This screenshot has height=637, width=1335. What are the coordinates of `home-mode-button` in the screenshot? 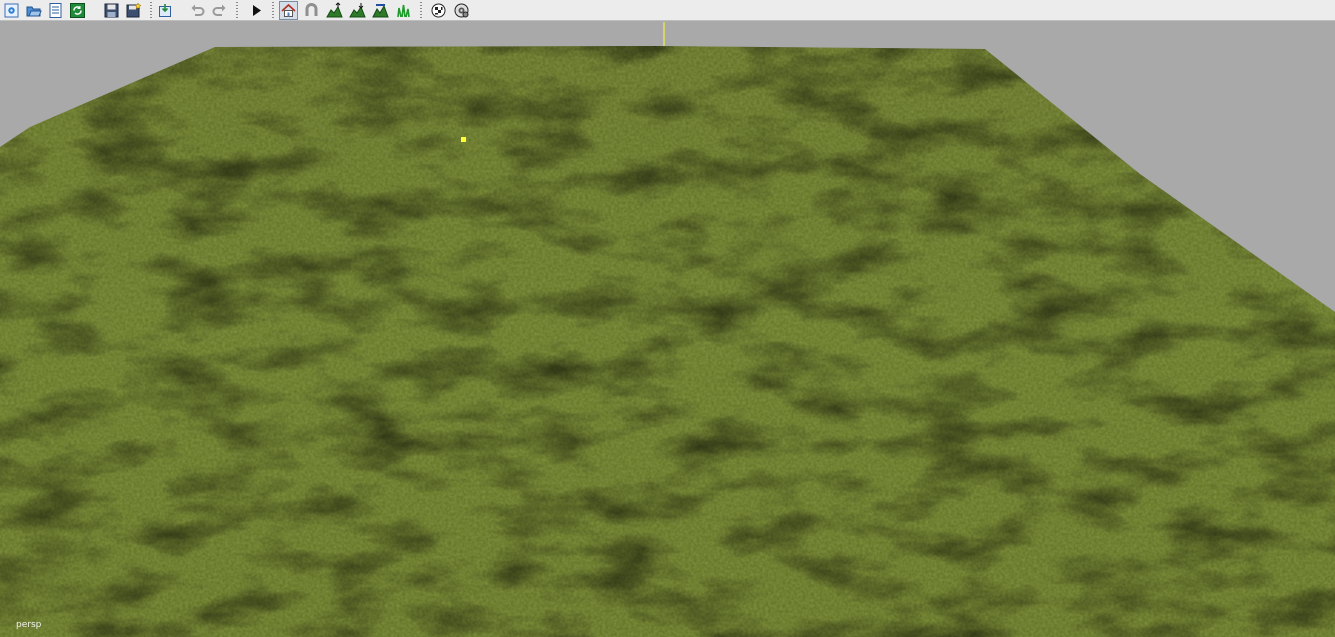 It's located at (288, 10).